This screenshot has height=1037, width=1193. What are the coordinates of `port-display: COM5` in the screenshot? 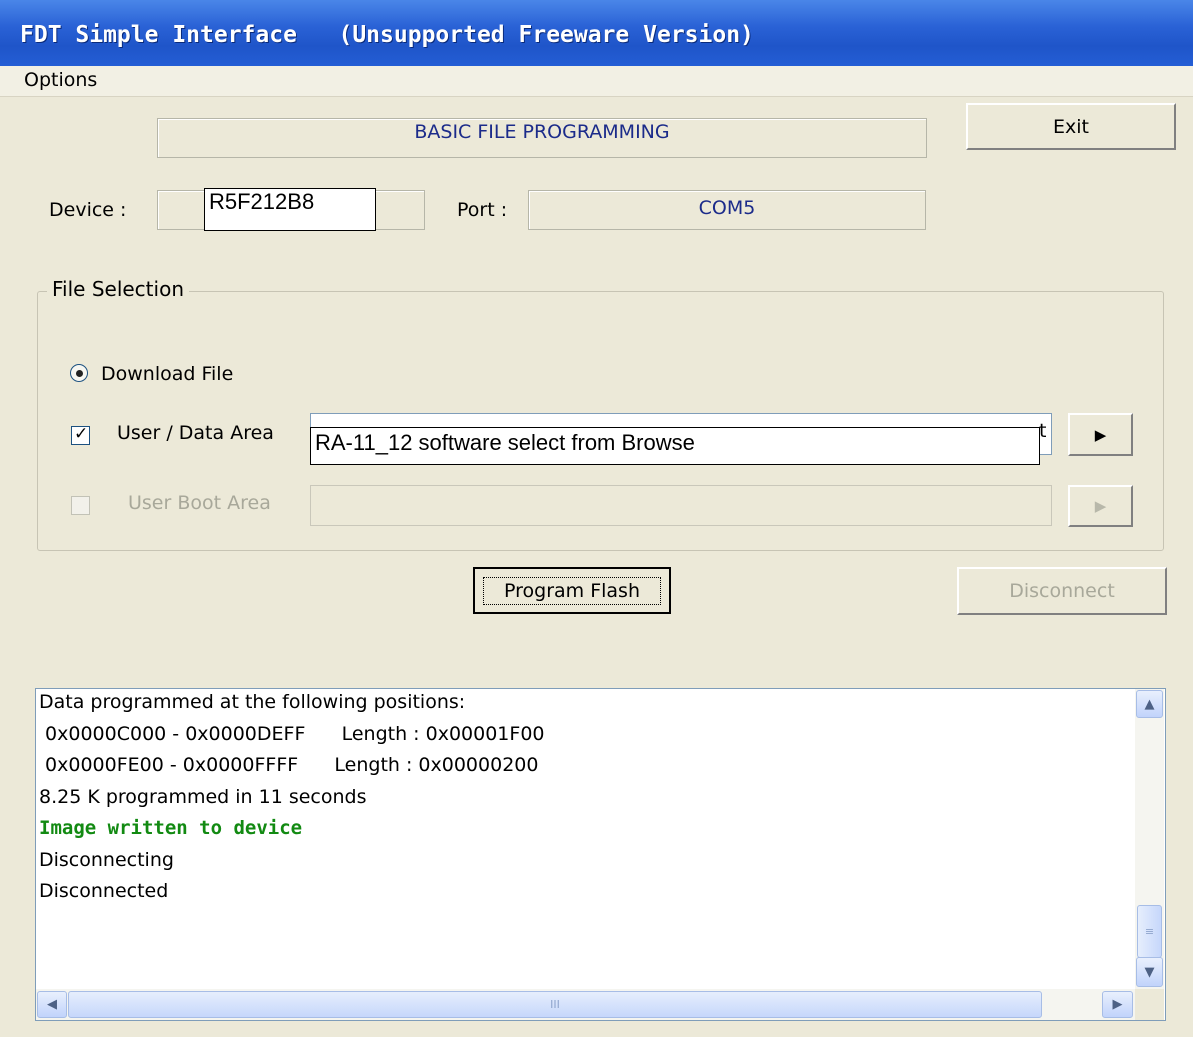 It's located at (727, 210).